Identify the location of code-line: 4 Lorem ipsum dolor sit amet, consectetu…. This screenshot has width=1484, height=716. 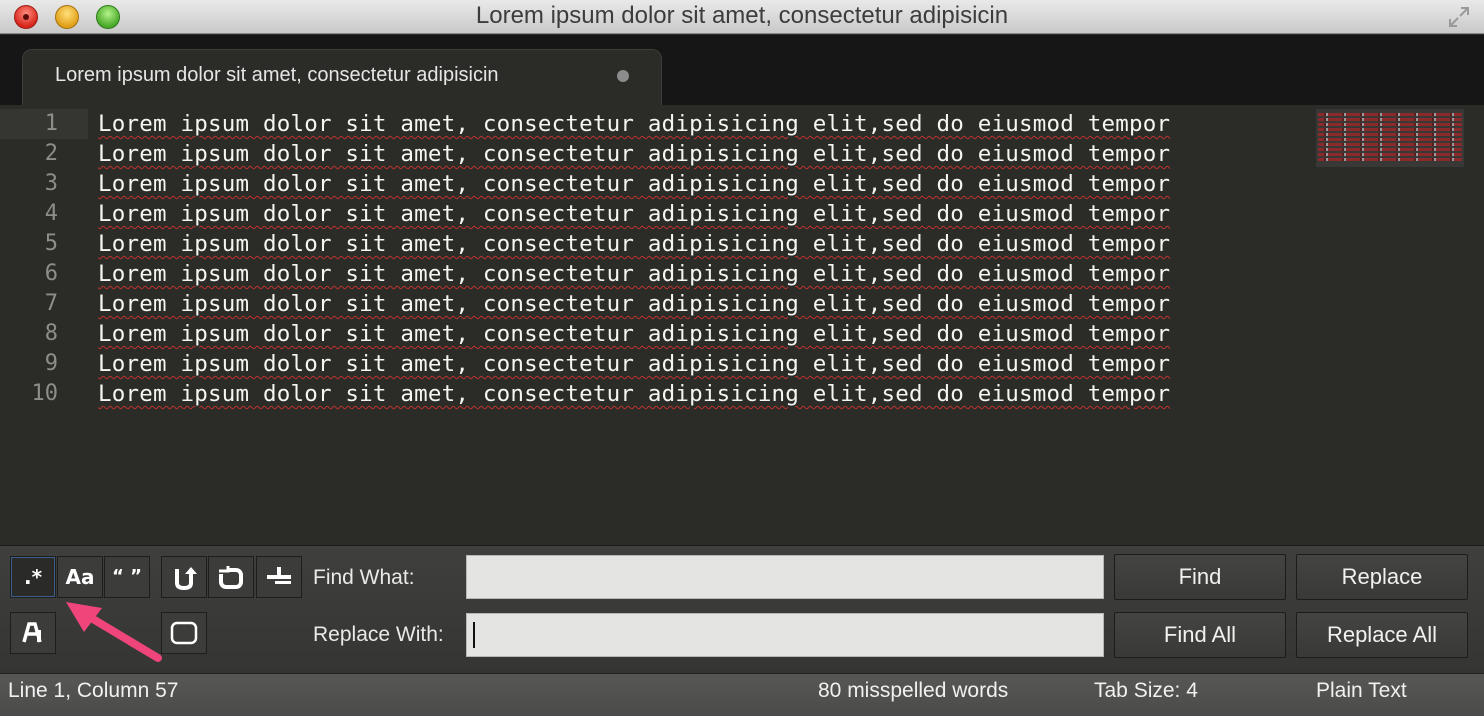
(650, 214).